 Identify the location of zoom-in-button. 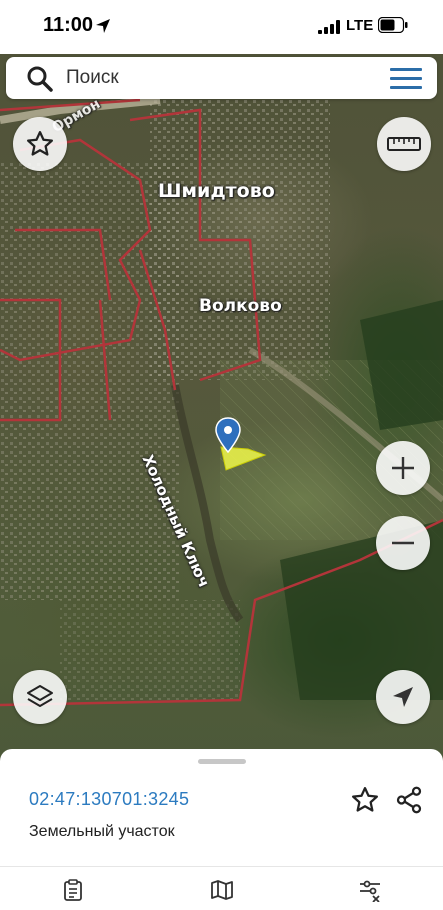
(403, 468).